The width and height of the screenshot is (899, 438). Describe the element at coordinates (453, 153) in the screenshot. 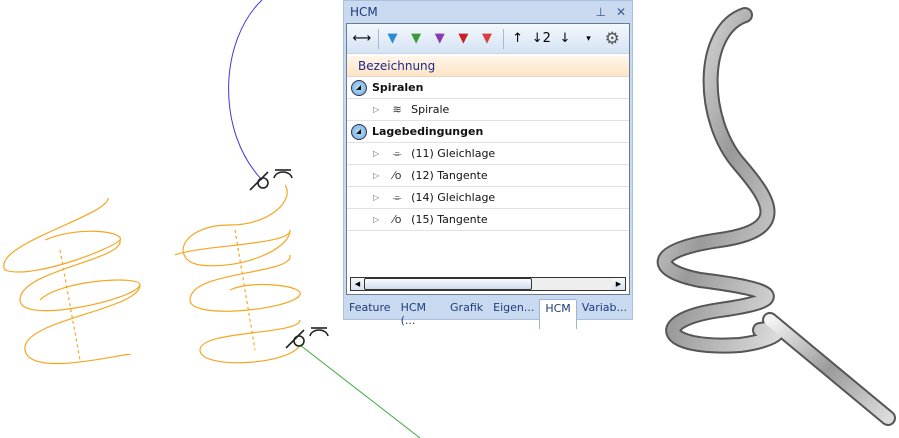

I see `item-label: (11) Gleichlage` at that location.